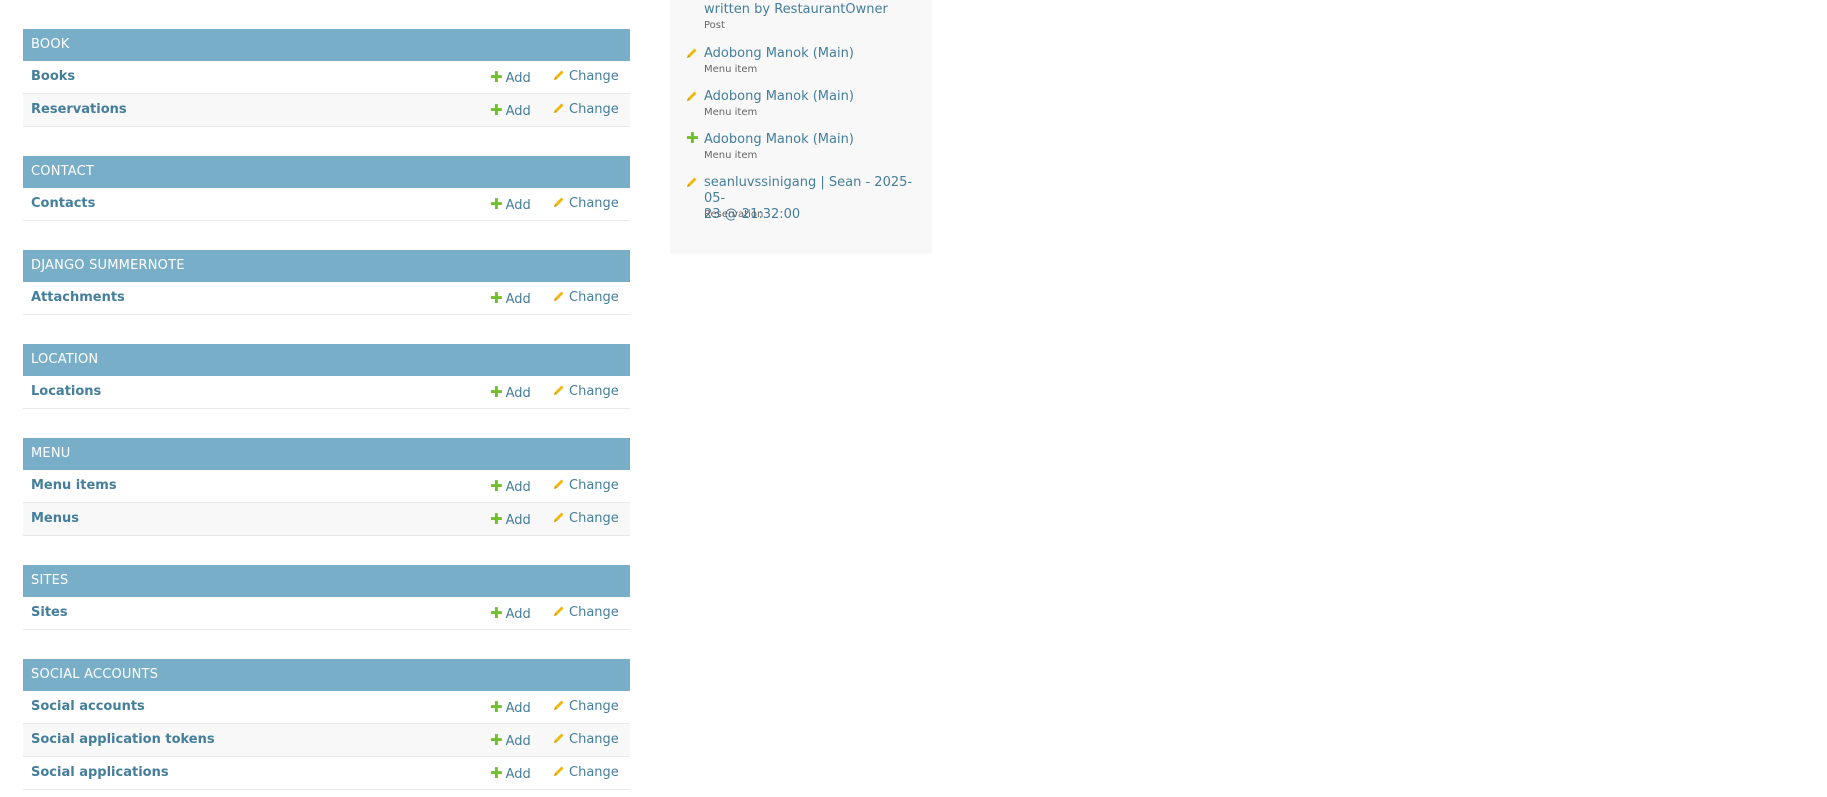 The image size is (1827, 797). Describe the element at coordinates (49, 613) in the screenshot. I see `model-link-sites: Sites` at that location.